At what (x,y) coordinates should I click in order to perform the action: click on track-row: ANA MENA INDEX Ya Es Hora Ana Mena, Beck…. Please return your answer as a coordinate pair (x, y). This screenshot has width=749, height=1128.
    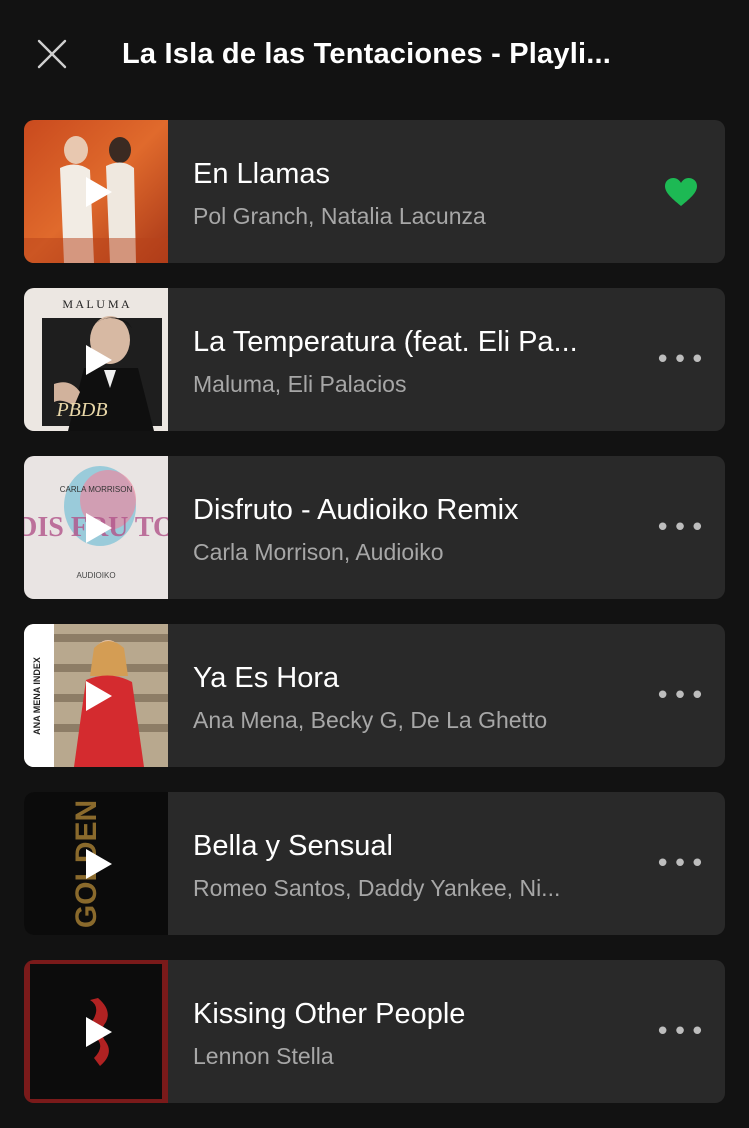
    Looking at the image, I should click on (374, 695).